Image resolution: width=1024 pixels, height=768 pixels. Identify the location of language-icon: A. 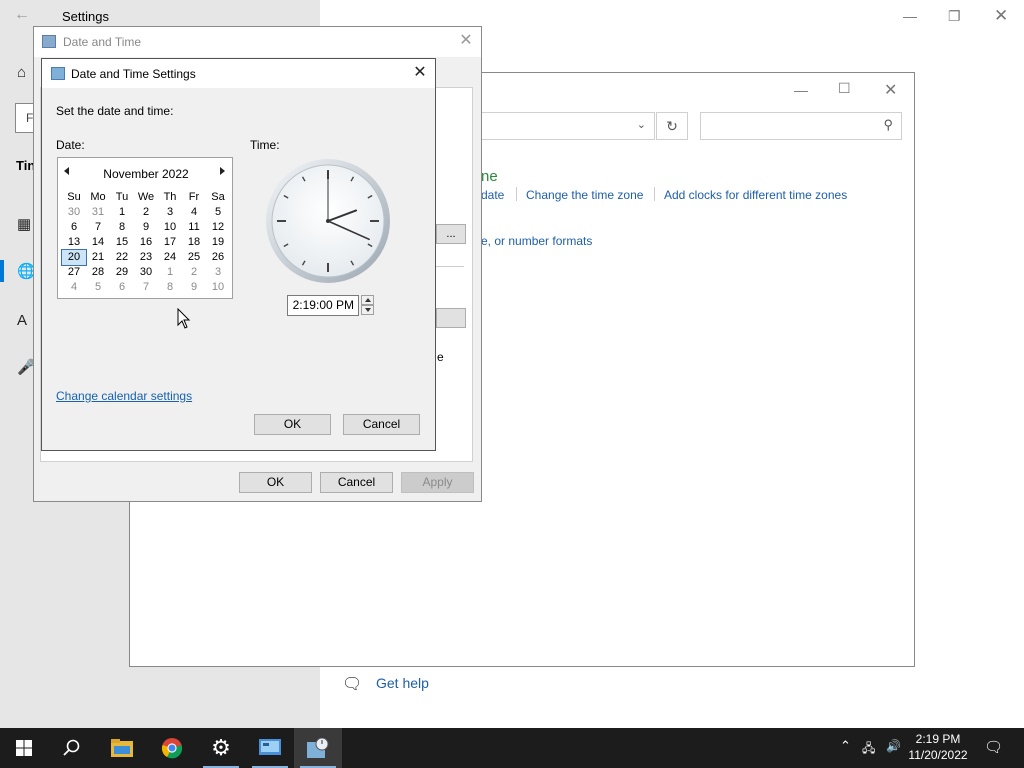
(22, 320).